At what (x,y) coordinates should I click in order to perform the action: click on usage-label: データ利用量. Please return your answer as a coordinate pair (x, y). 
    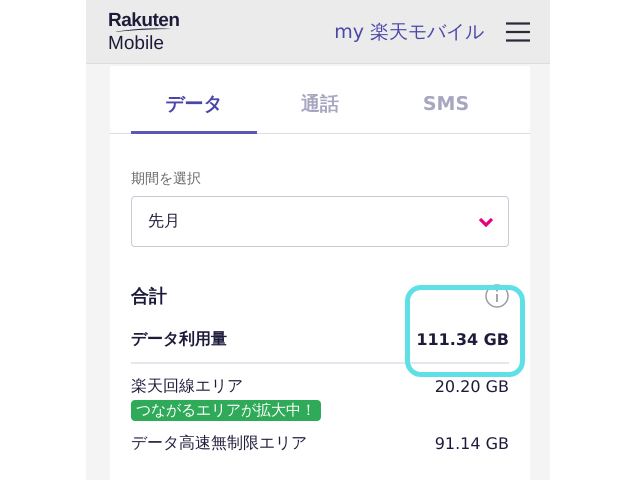
    Looking at the image, I should click on (179, 339).